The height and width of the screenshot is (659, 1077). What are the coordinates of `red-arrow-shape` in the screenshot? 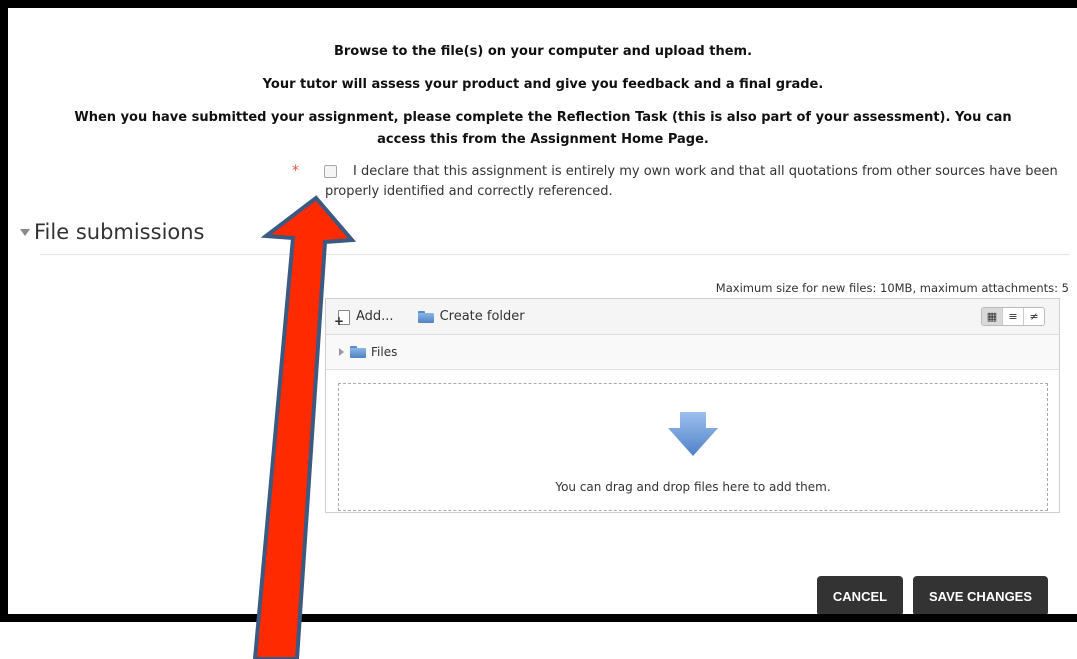 It's located at (304, 427).